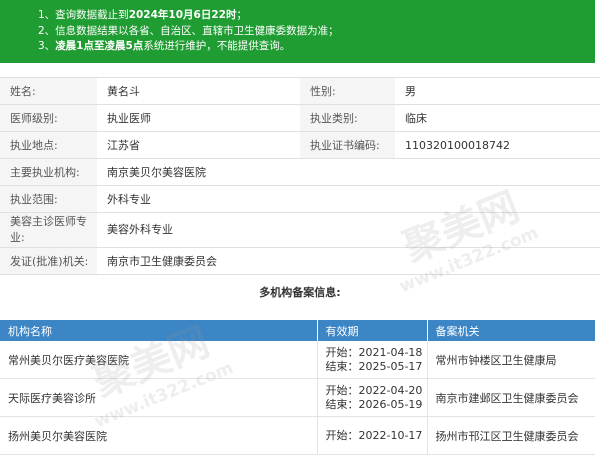 This screenshot has height=455, width=600. I want to click on row-start: 开始：2022-10-17, so click(374, 435).